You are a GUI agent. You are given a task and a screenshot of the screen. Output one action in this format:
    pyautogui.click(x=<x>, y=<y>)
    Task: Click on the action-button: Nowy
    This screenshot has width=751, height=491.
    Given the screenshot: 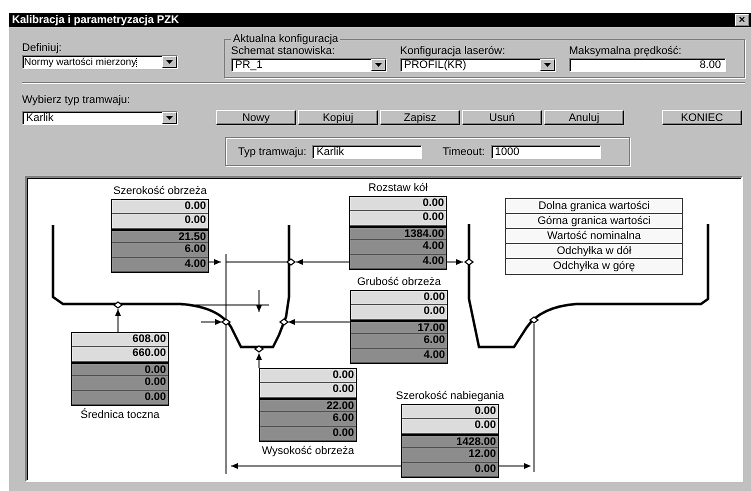 What is the action you would take?
    pyautogui.click(x=256, y=117)
    